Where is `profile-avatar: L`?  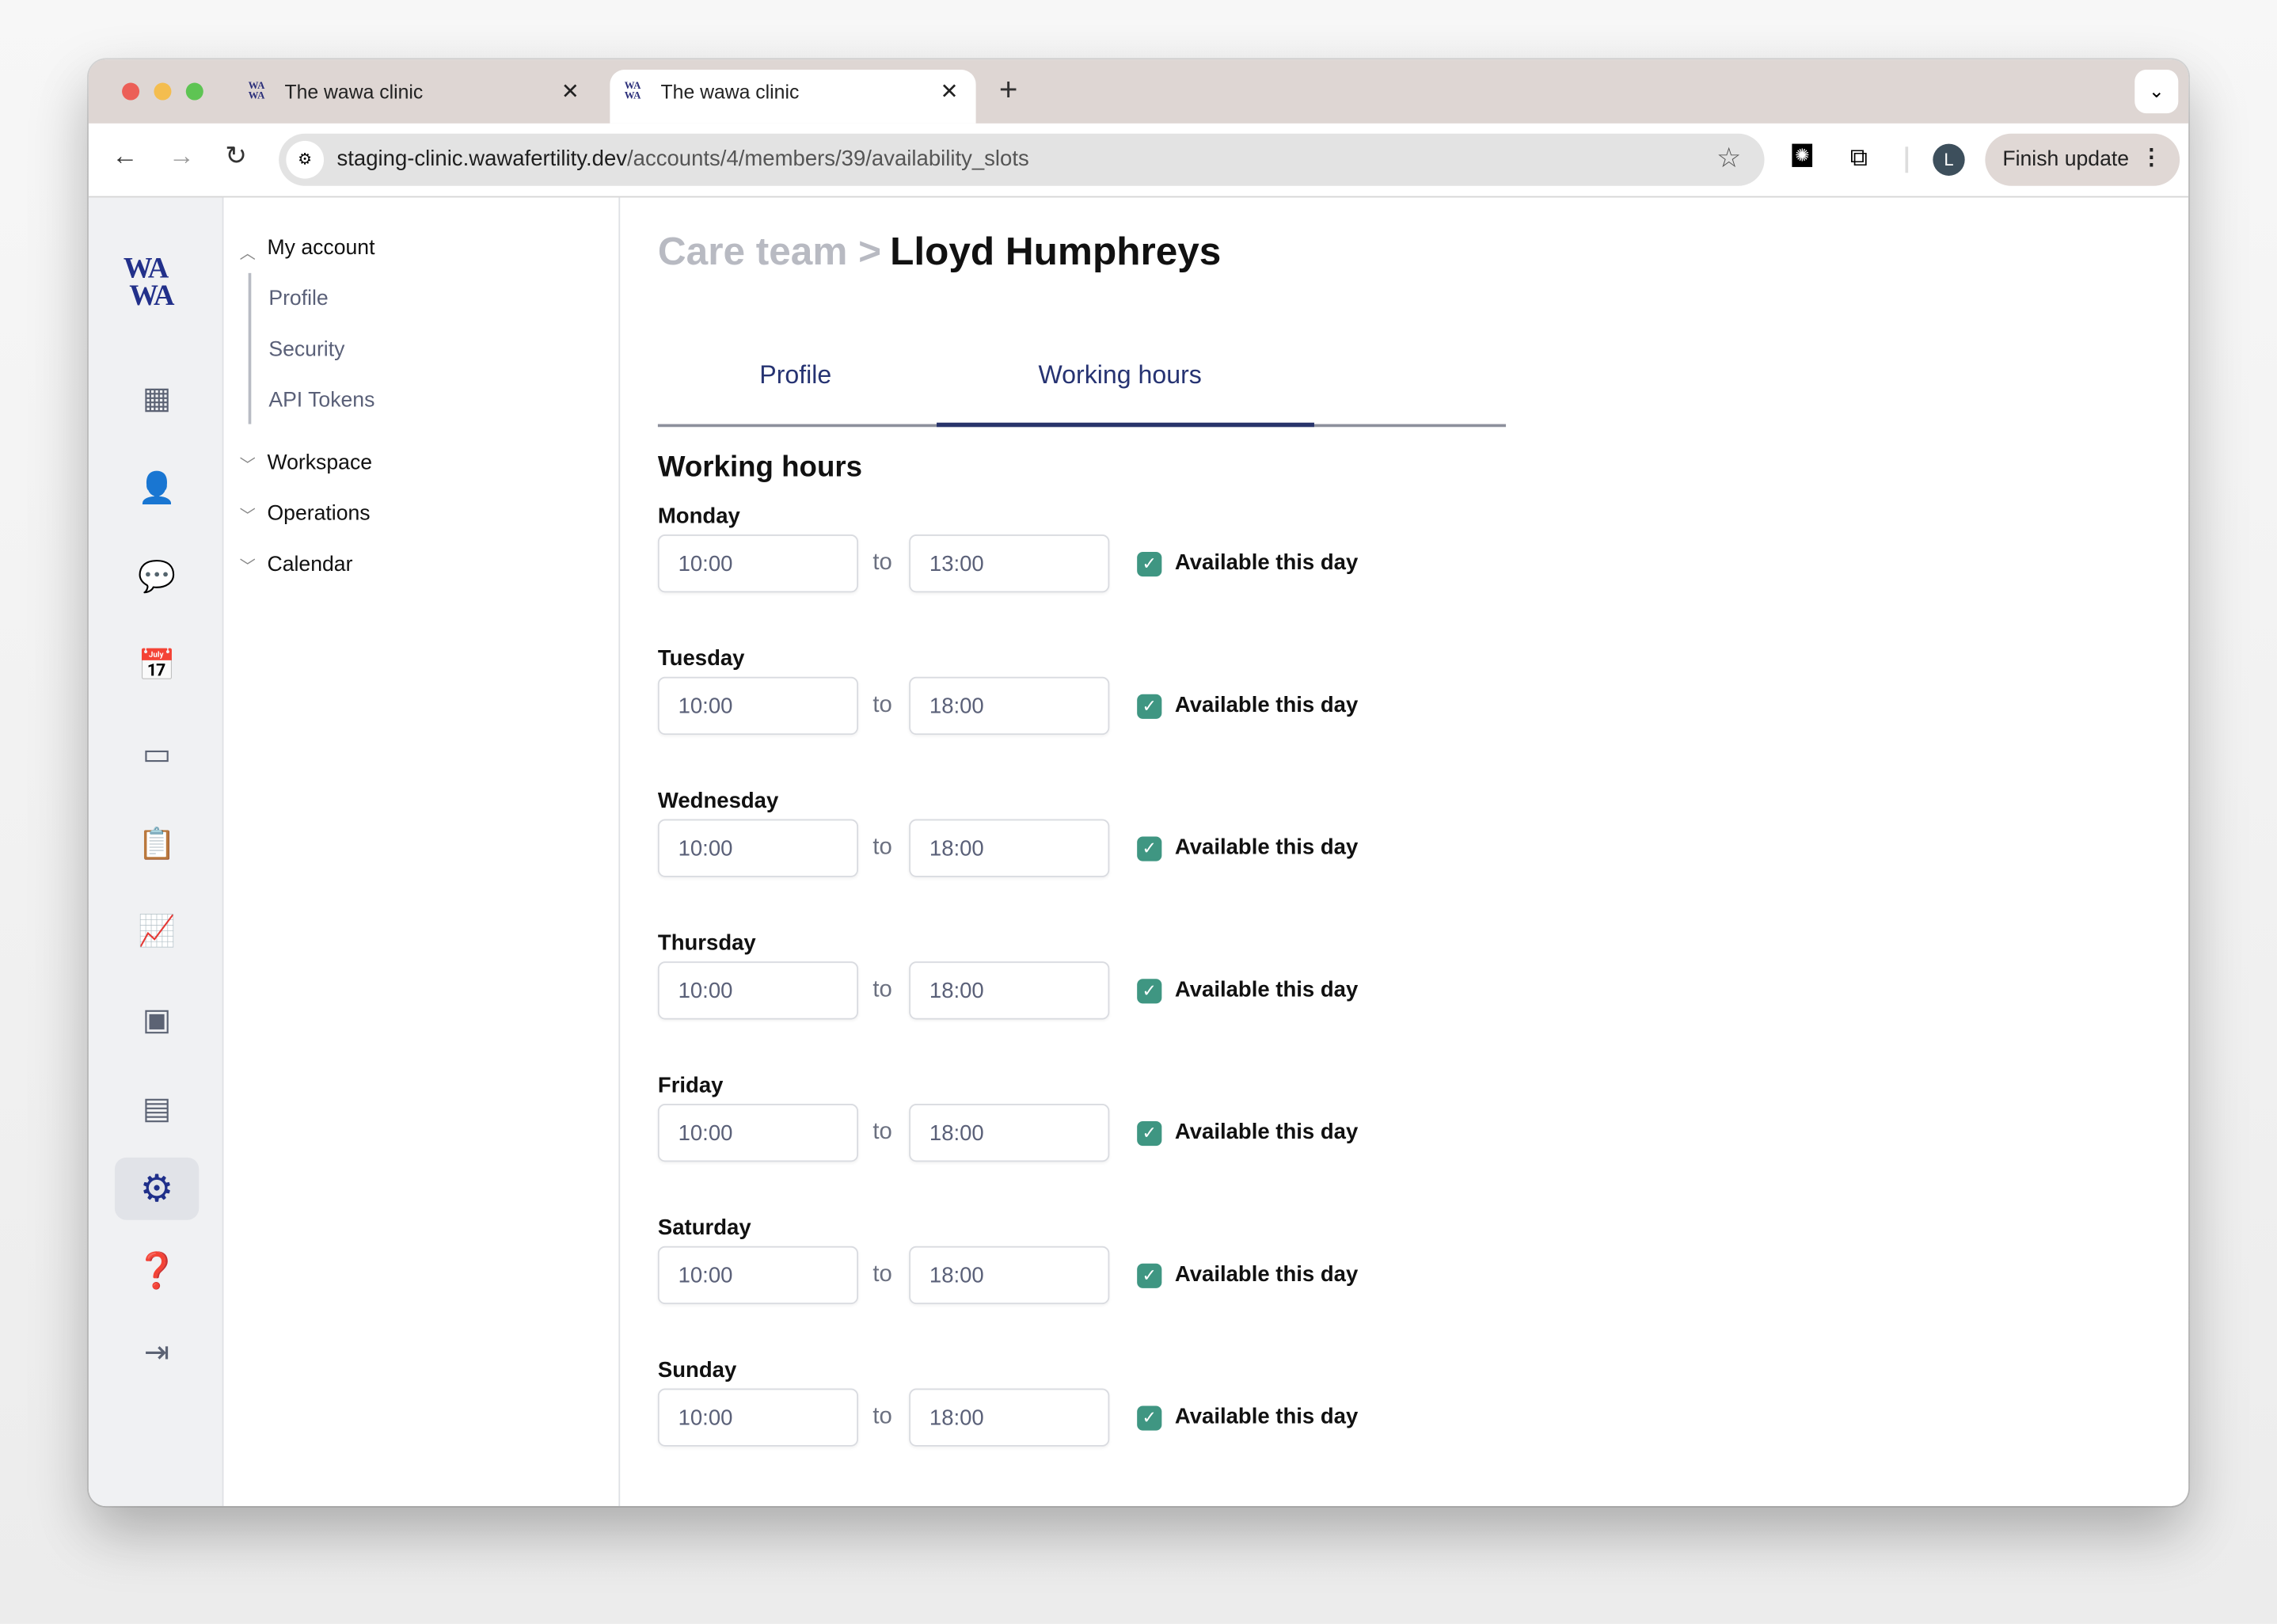
profile-avatar: L is located at coordinates (1949, 159).